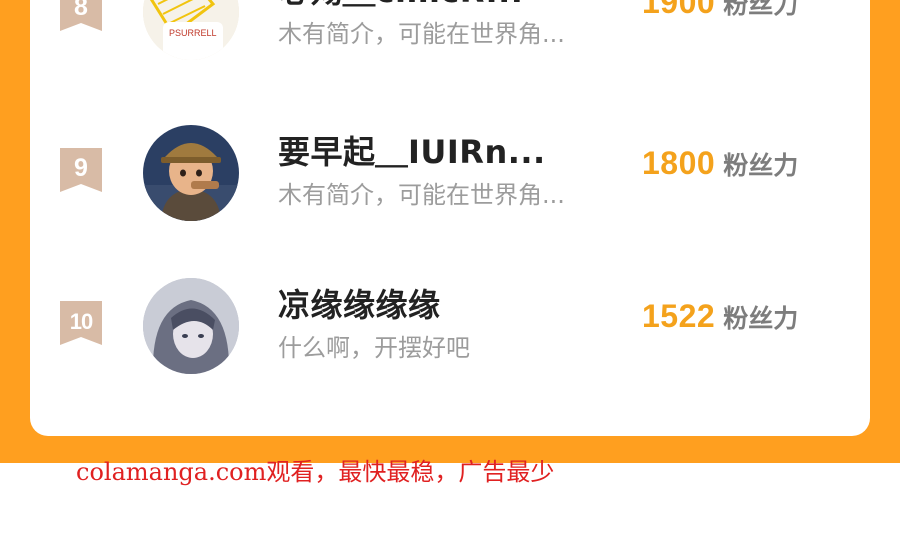 The image size is (900, 533). I want to click on rank-badge: 10, so click(81, 324).